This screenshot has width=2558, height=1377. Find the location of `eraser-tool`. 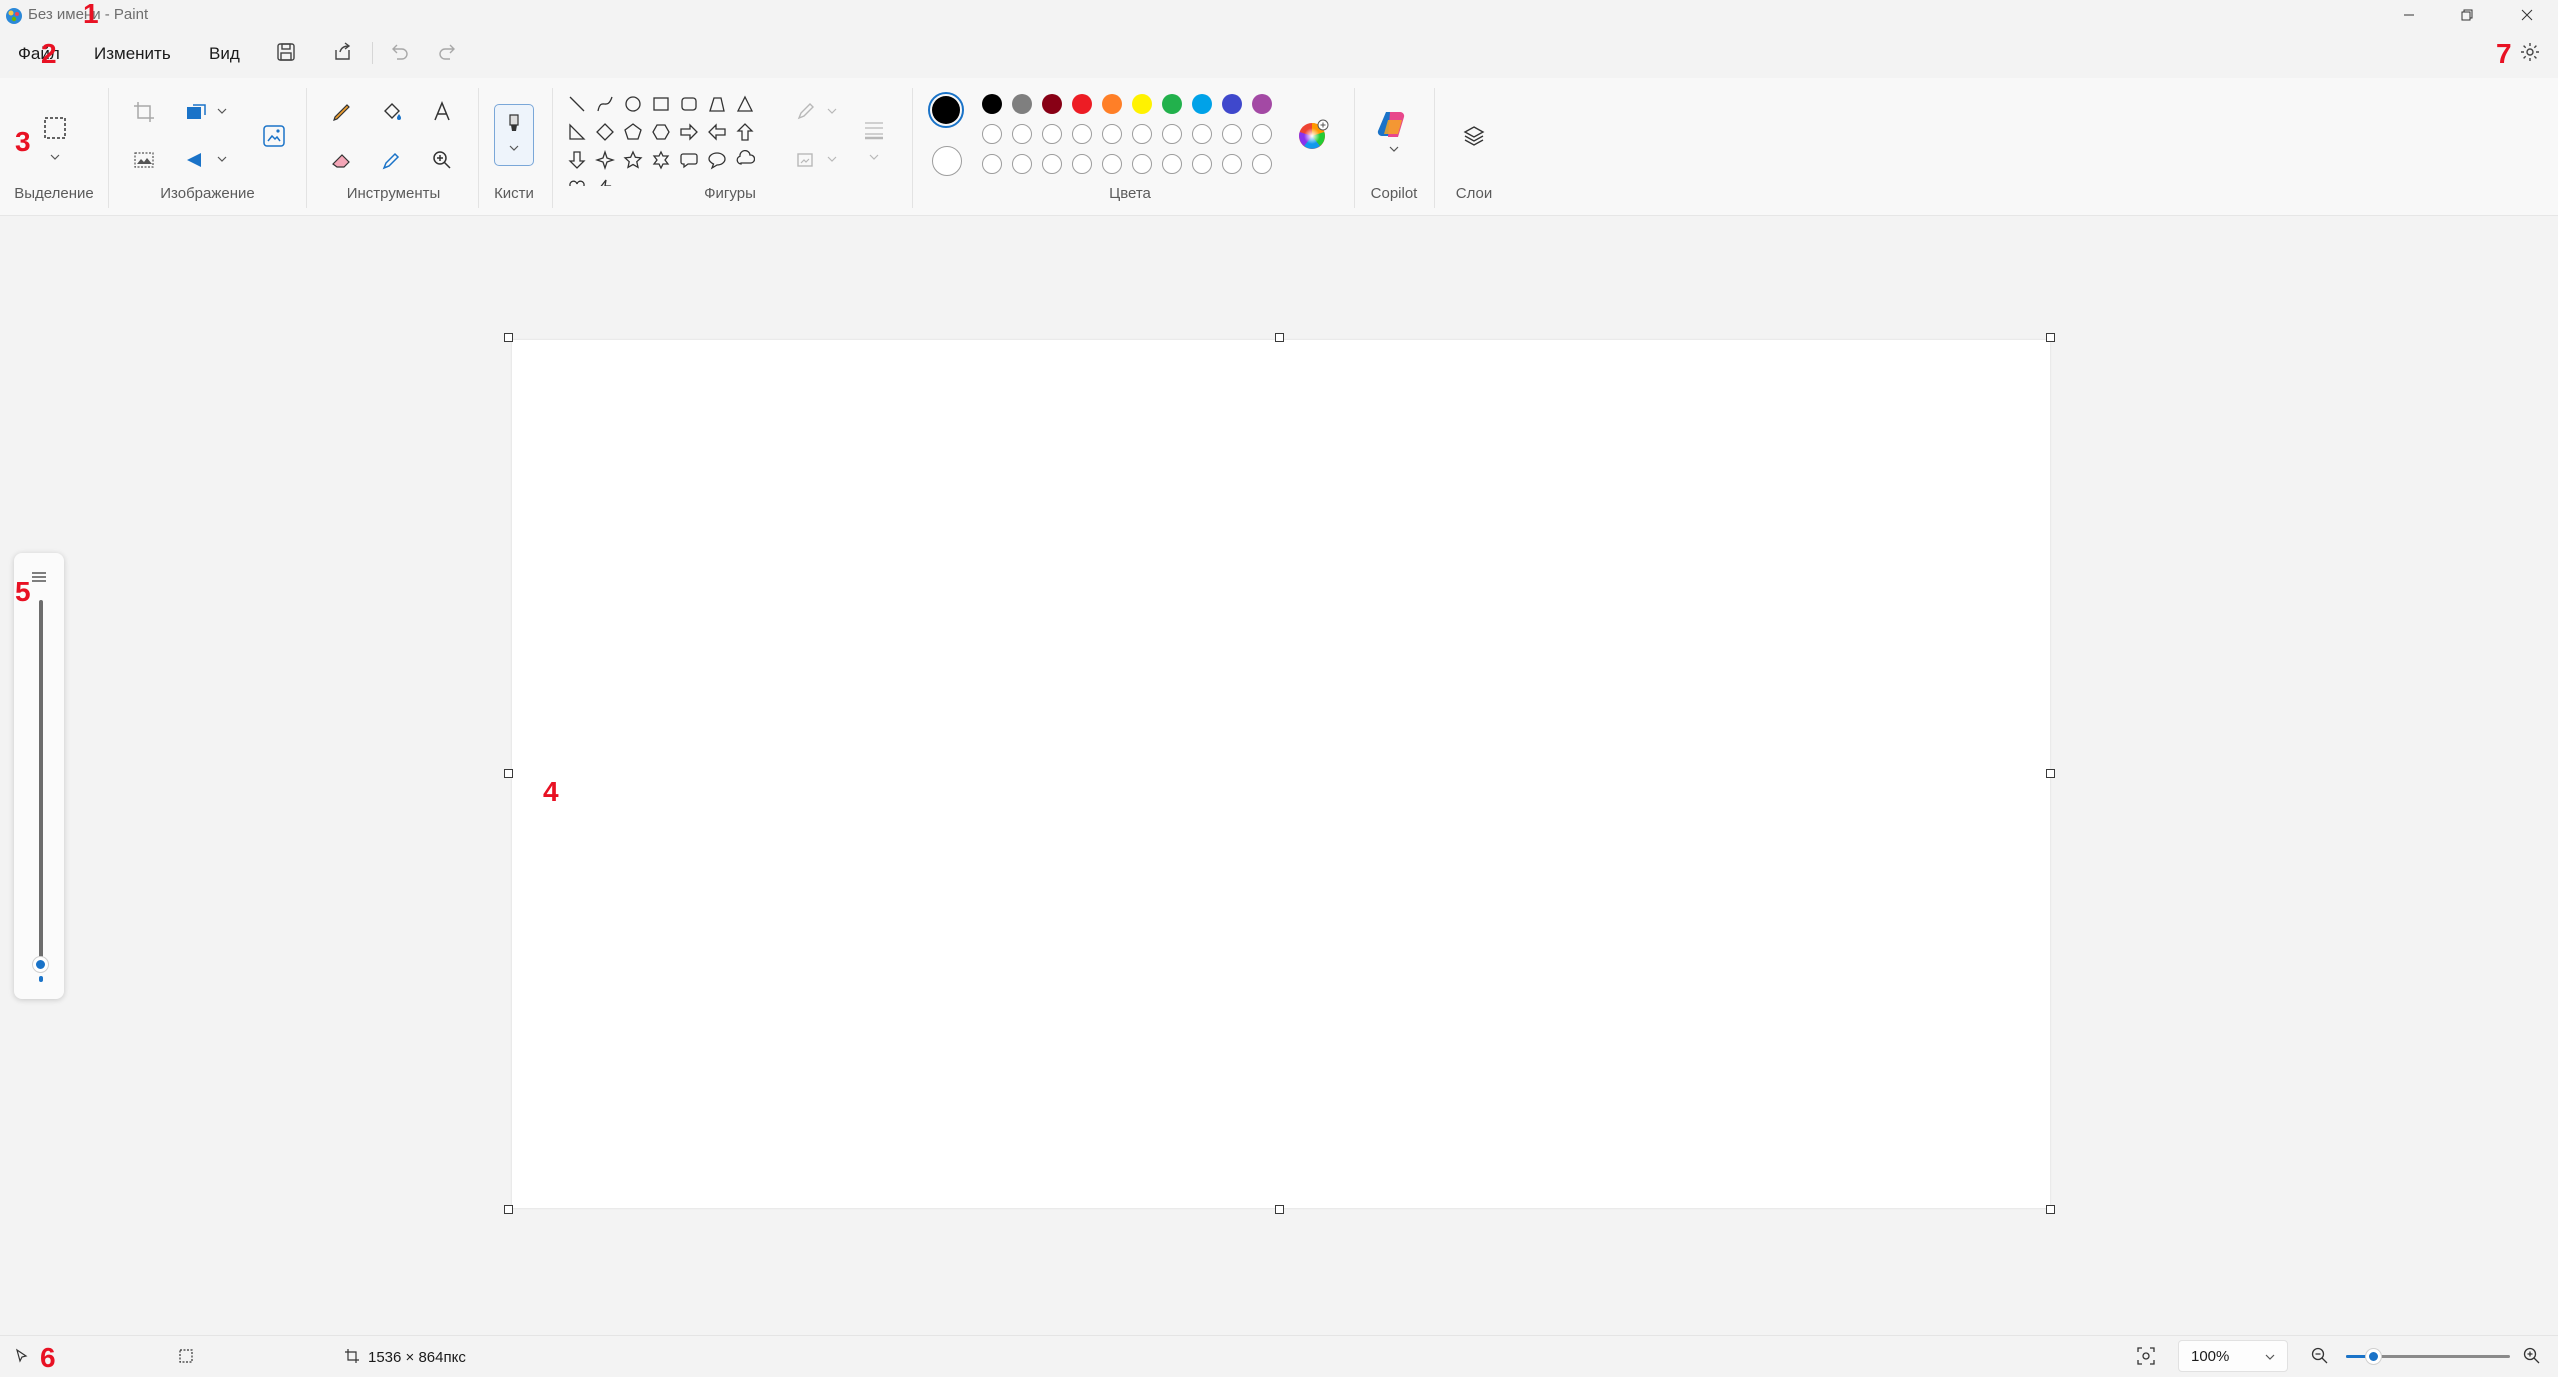

eraser-tool is located at coordinates (342, 160).